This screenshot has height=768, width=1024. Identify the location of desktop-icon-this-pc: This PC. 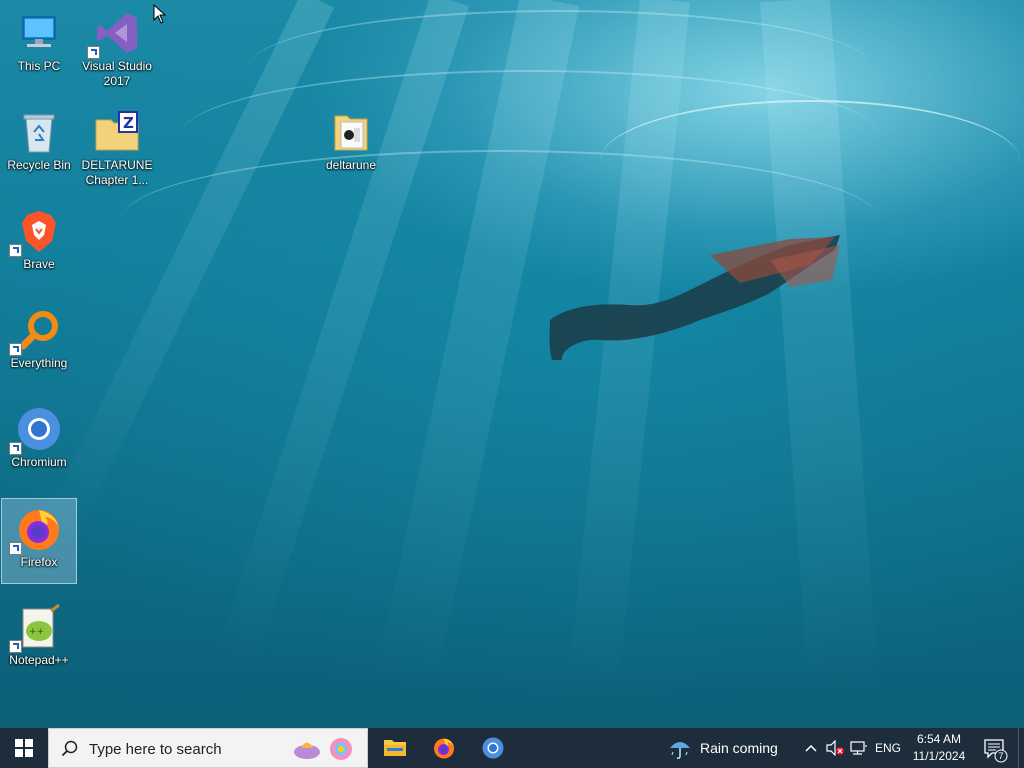
(39, 46).